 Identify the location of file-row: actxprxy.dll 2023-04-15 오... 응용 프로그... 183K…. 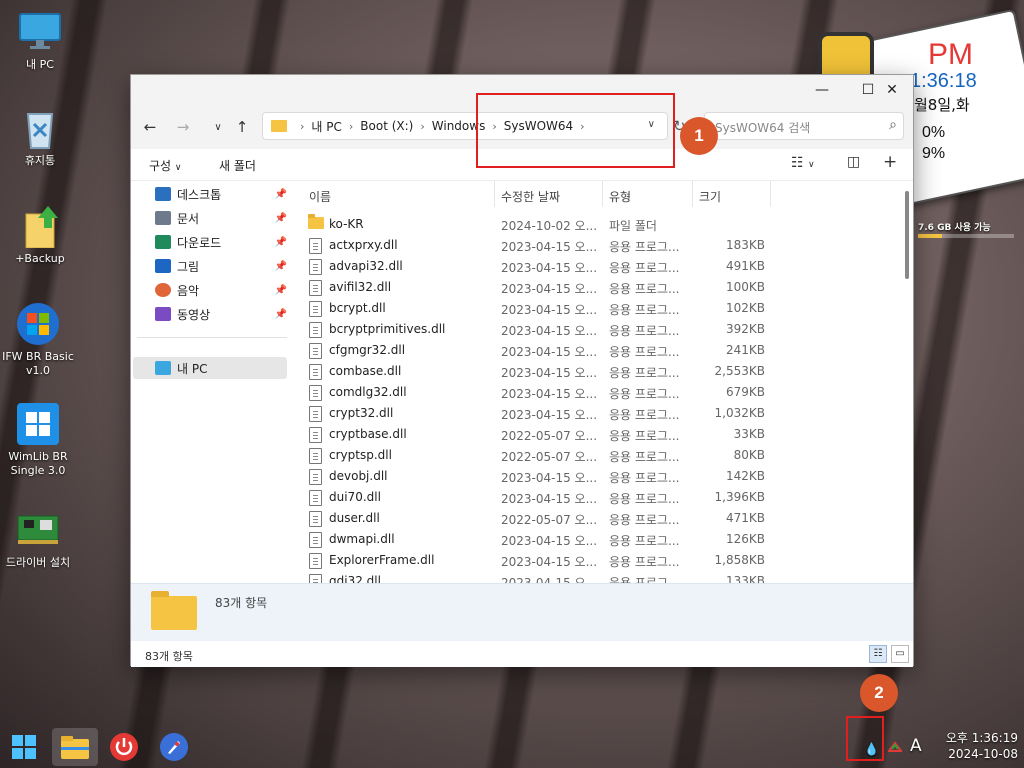
(603, 244).